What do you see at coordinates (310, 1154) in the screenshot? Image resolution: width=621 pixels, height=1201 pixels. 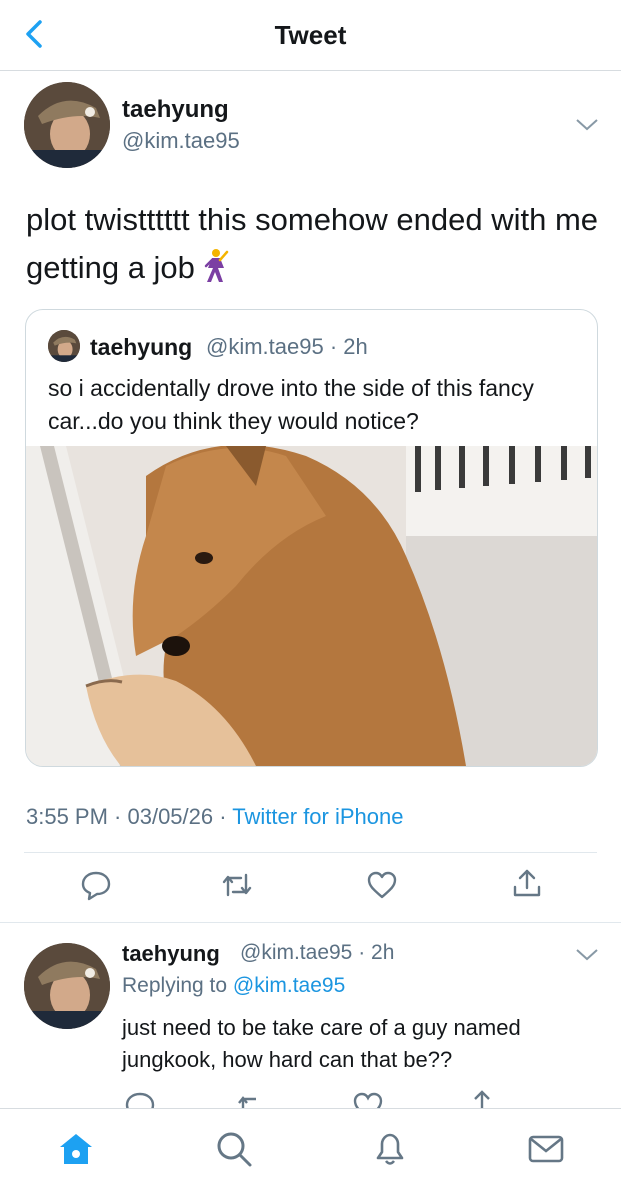 I see `bottom-tab-bar` at bounding box center [310, 1154].